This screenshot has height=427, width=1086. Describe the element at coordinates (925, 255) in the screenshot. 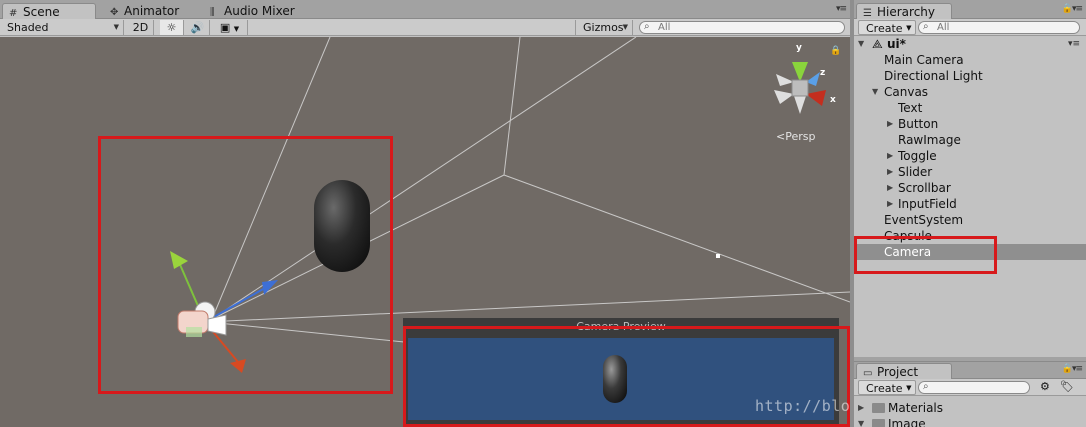

I see `highlight-camera-item` at that location.